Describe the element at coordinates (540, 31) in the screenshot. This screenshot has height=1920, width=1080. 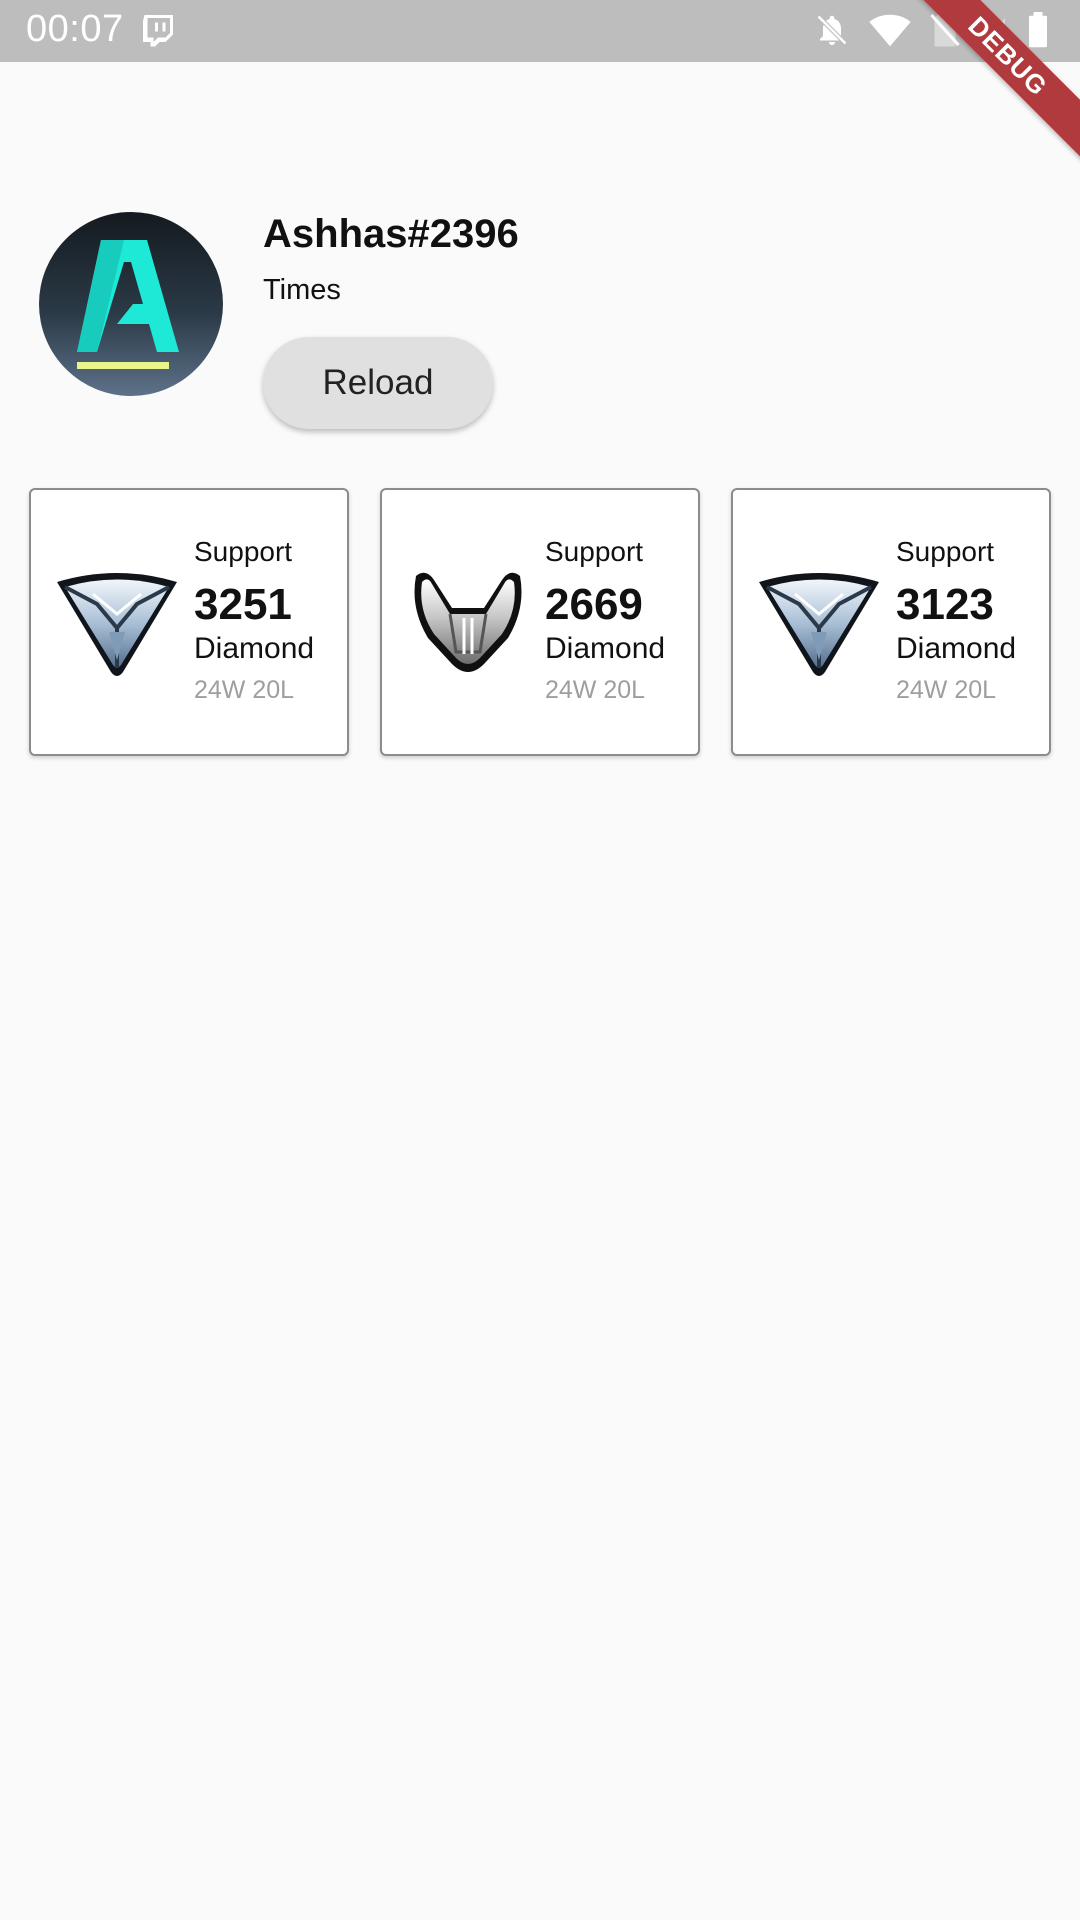
I see `status-bar: 00:07` at that location.